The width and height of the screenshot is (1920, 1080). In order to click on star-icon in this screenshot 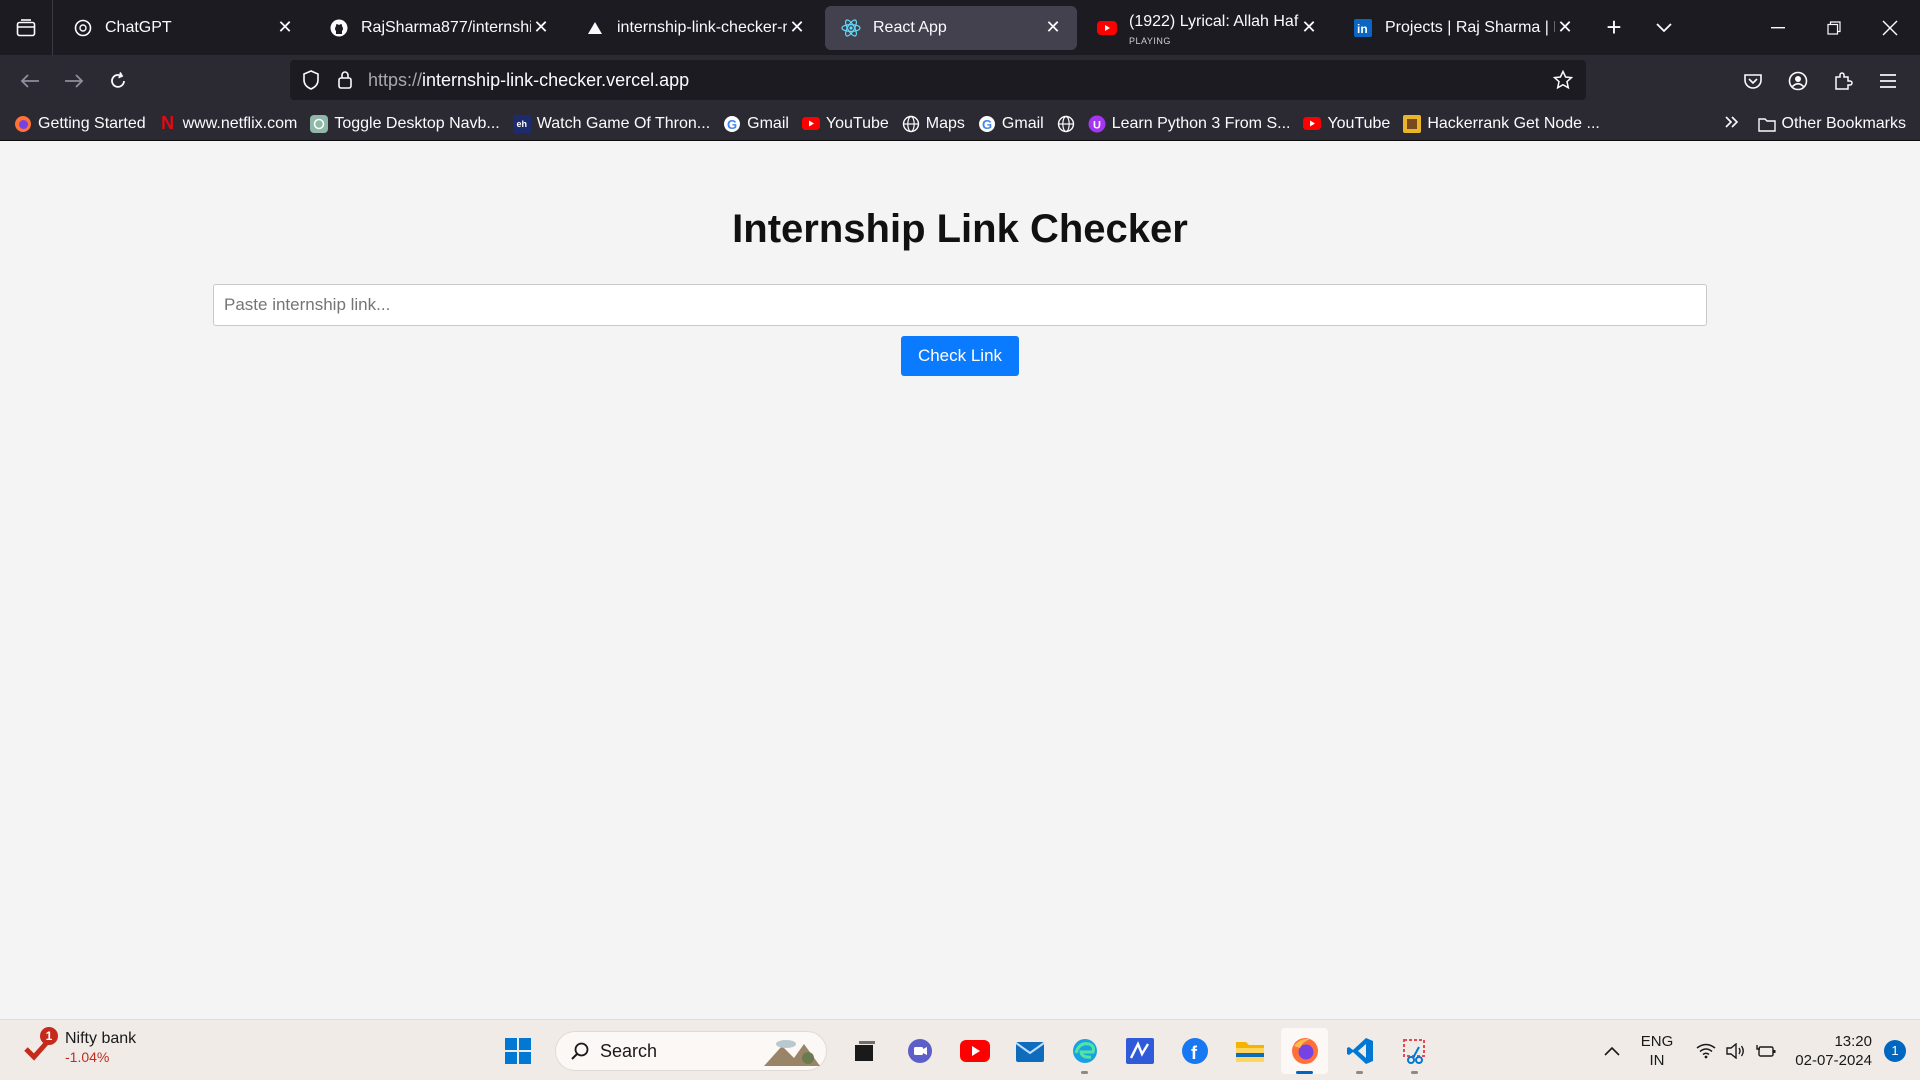, I will do `click(1563, 80)`.